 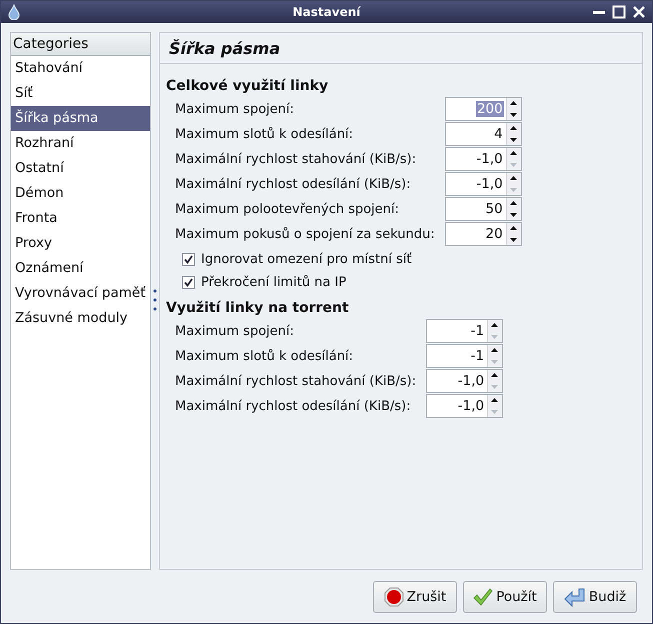 What do you see at coordinates (327, 12) in the screenshot?
I see `window-title: Nastavení` at bounding box center [327, 12].